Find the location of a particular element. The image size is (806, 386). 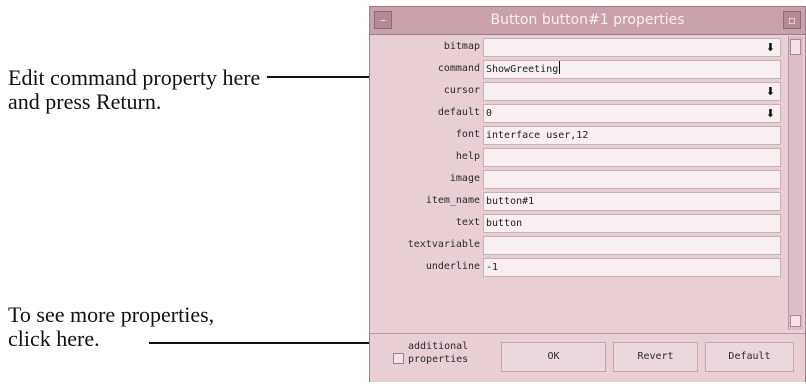

additional-properties-label-line-2: properties is located at coordinates (438, 359).